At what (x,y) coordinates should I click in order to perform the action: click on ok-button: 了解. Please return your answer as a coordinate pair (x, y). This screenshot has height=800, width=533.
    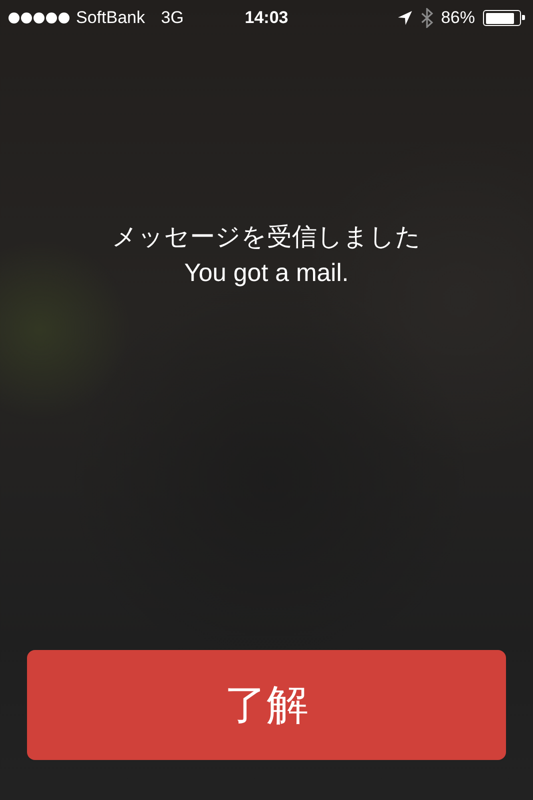
    Looking at the image, I should click on (266, 705).